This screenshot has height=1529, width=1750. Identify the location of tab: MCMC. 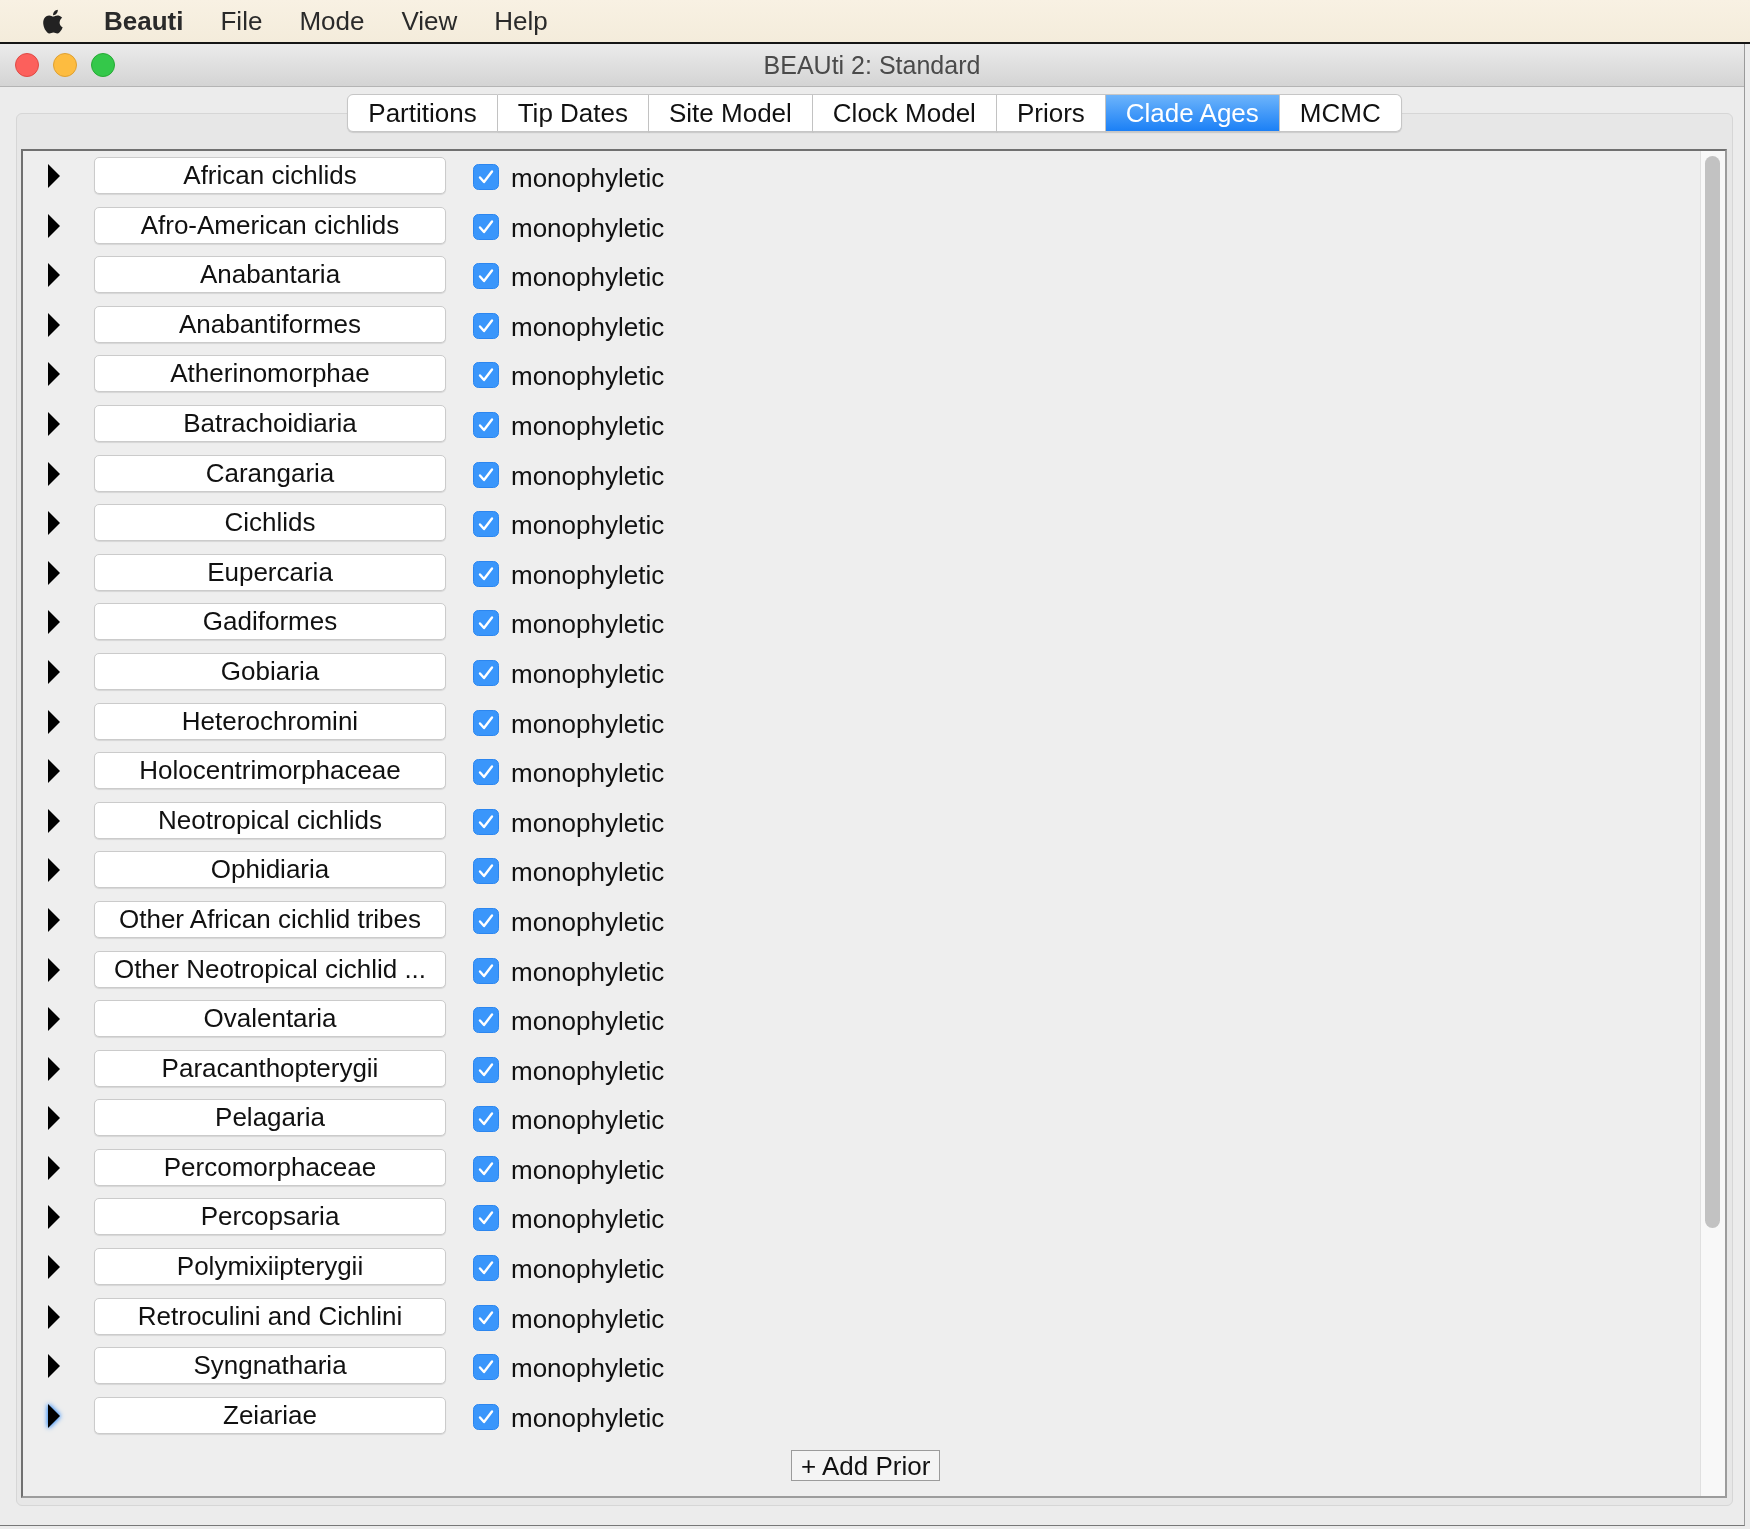
(1340, 113).